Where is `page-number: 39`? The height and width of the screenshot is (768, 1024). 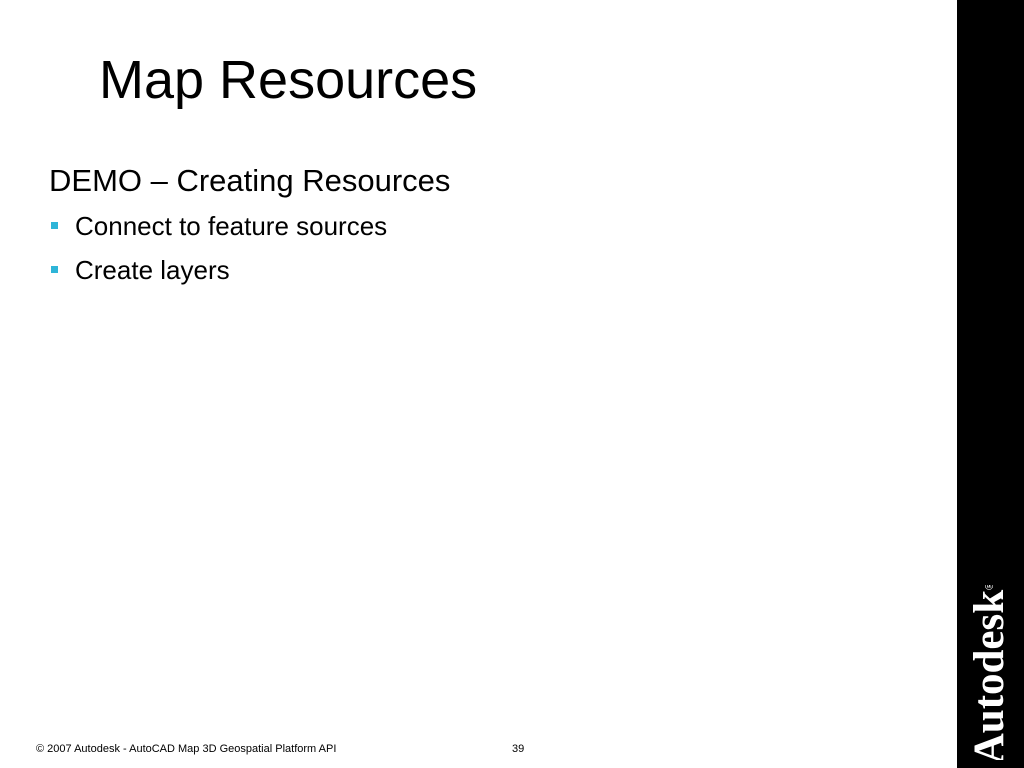
page-number: 39 is located at coordinates (518, 749).